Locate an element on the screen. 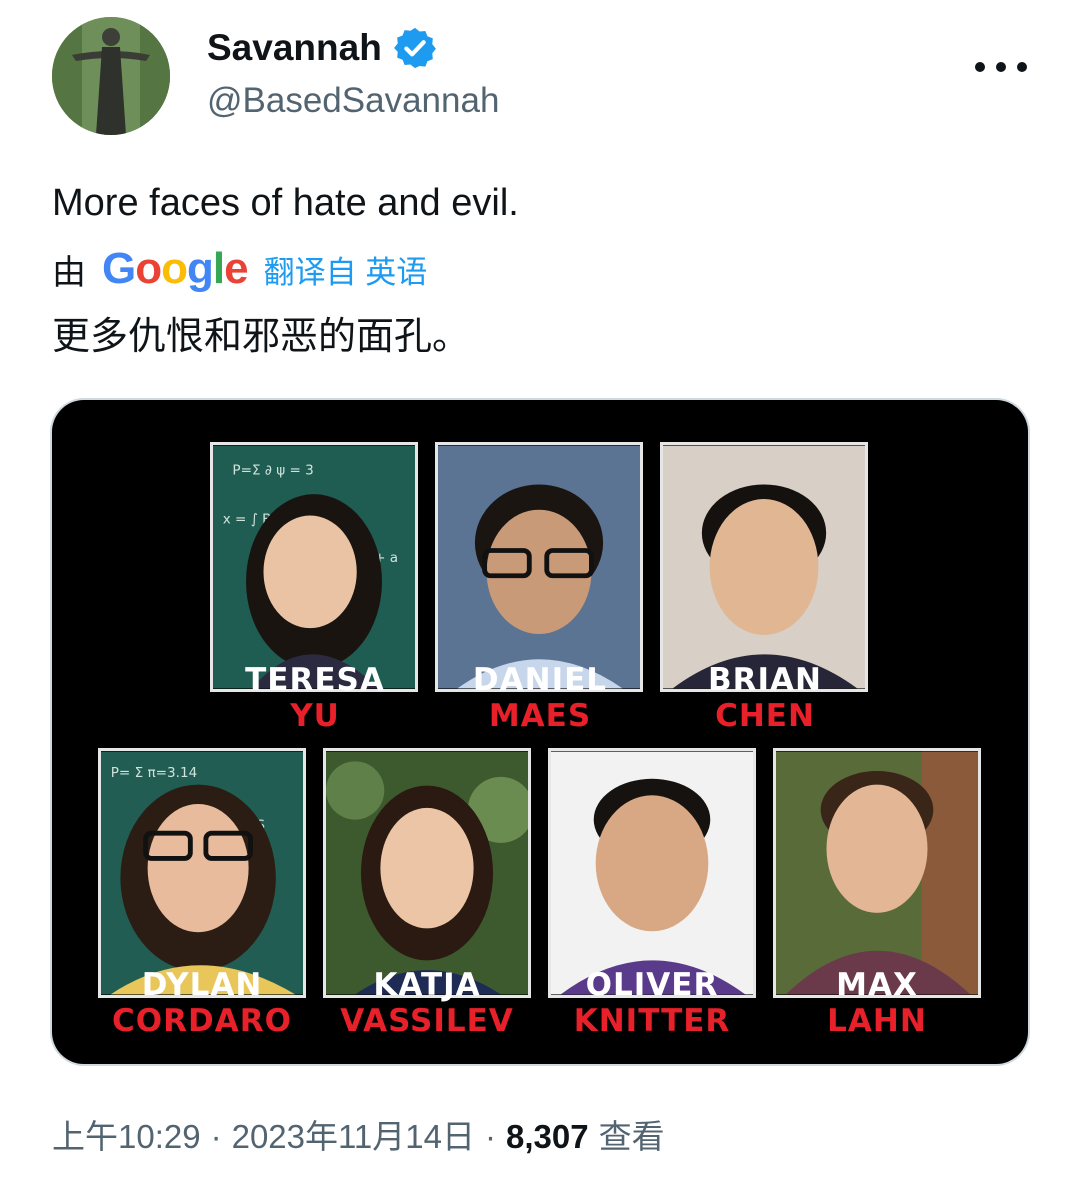 This screenshot has width=1080, height=1185. author-name-row: Savannah is located at coordinates (322, 48).